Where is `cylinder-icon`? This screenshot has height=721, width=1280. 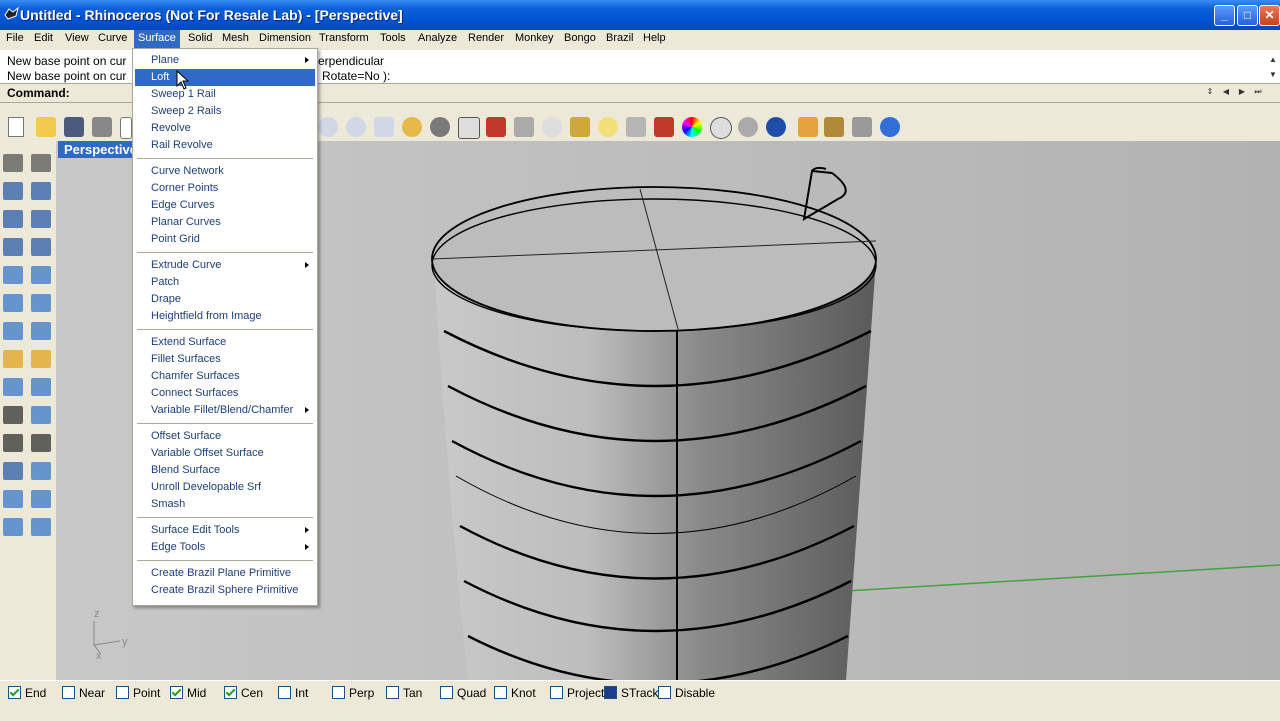 cylinder-icon is located at coordinates (13, 387).